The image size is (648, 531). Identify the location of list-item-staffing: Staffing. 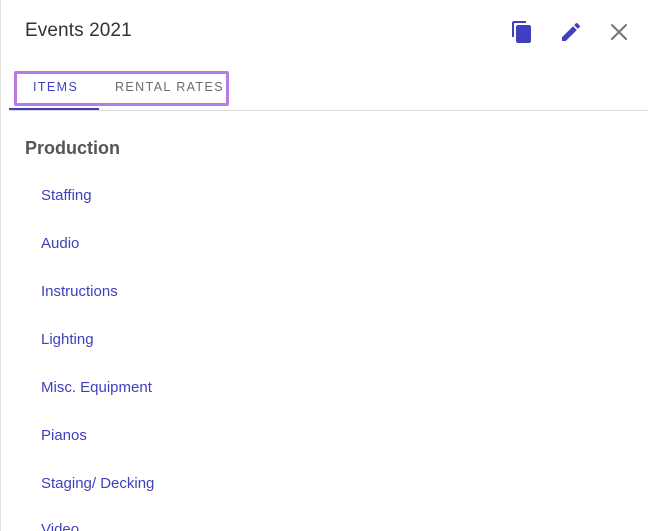
(66, 195).